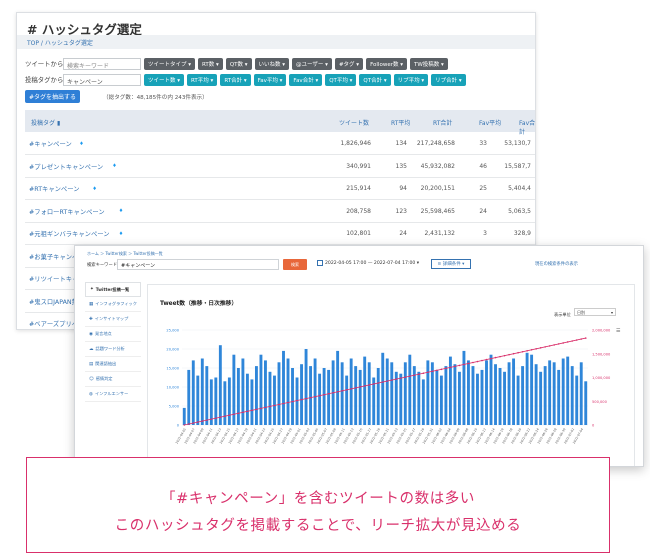 The width and height of the screenshot is (650, 558). Describe the element at coordinates (556, 264) in the screenshot. I see `show-conditions-link: 現在の検索条件の表示` at that location.